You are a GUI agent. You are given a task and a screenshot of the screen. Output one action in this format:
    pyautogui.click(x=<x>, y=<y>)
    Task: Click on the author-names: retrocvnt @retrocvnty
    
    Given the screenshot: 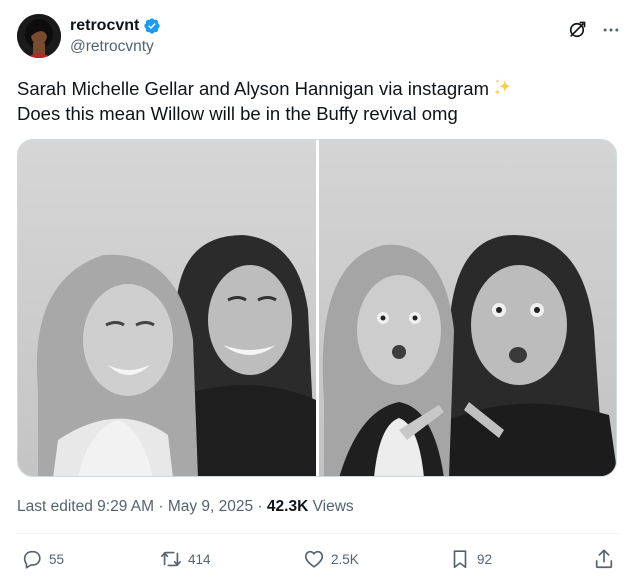 What is the action you would take?
    pyautogui.click(x=115, y=36)
    